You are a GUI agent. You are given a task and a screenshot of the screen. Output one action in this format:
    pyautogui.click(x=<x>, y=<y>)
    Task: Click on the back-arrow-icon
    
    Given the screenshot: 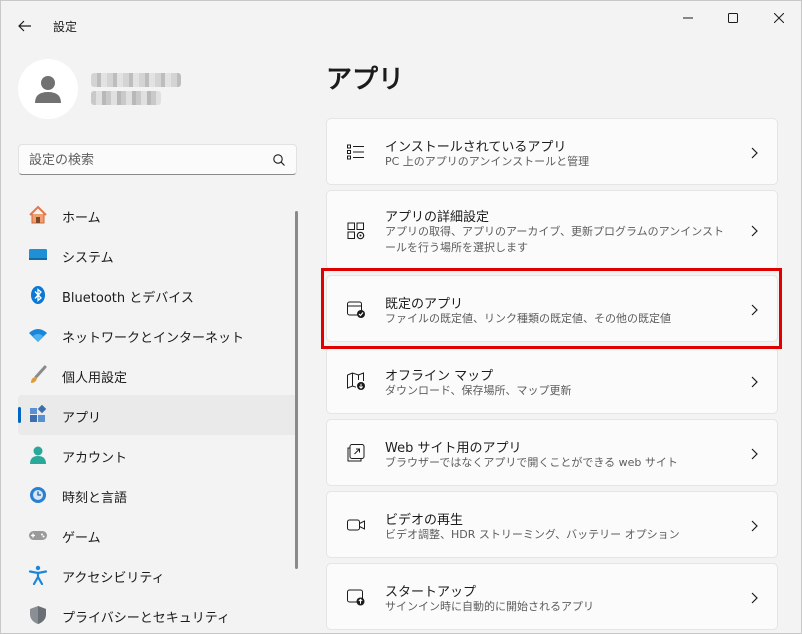 What is the action you would take?
    pyautogui.click(x=24, y=26)
    